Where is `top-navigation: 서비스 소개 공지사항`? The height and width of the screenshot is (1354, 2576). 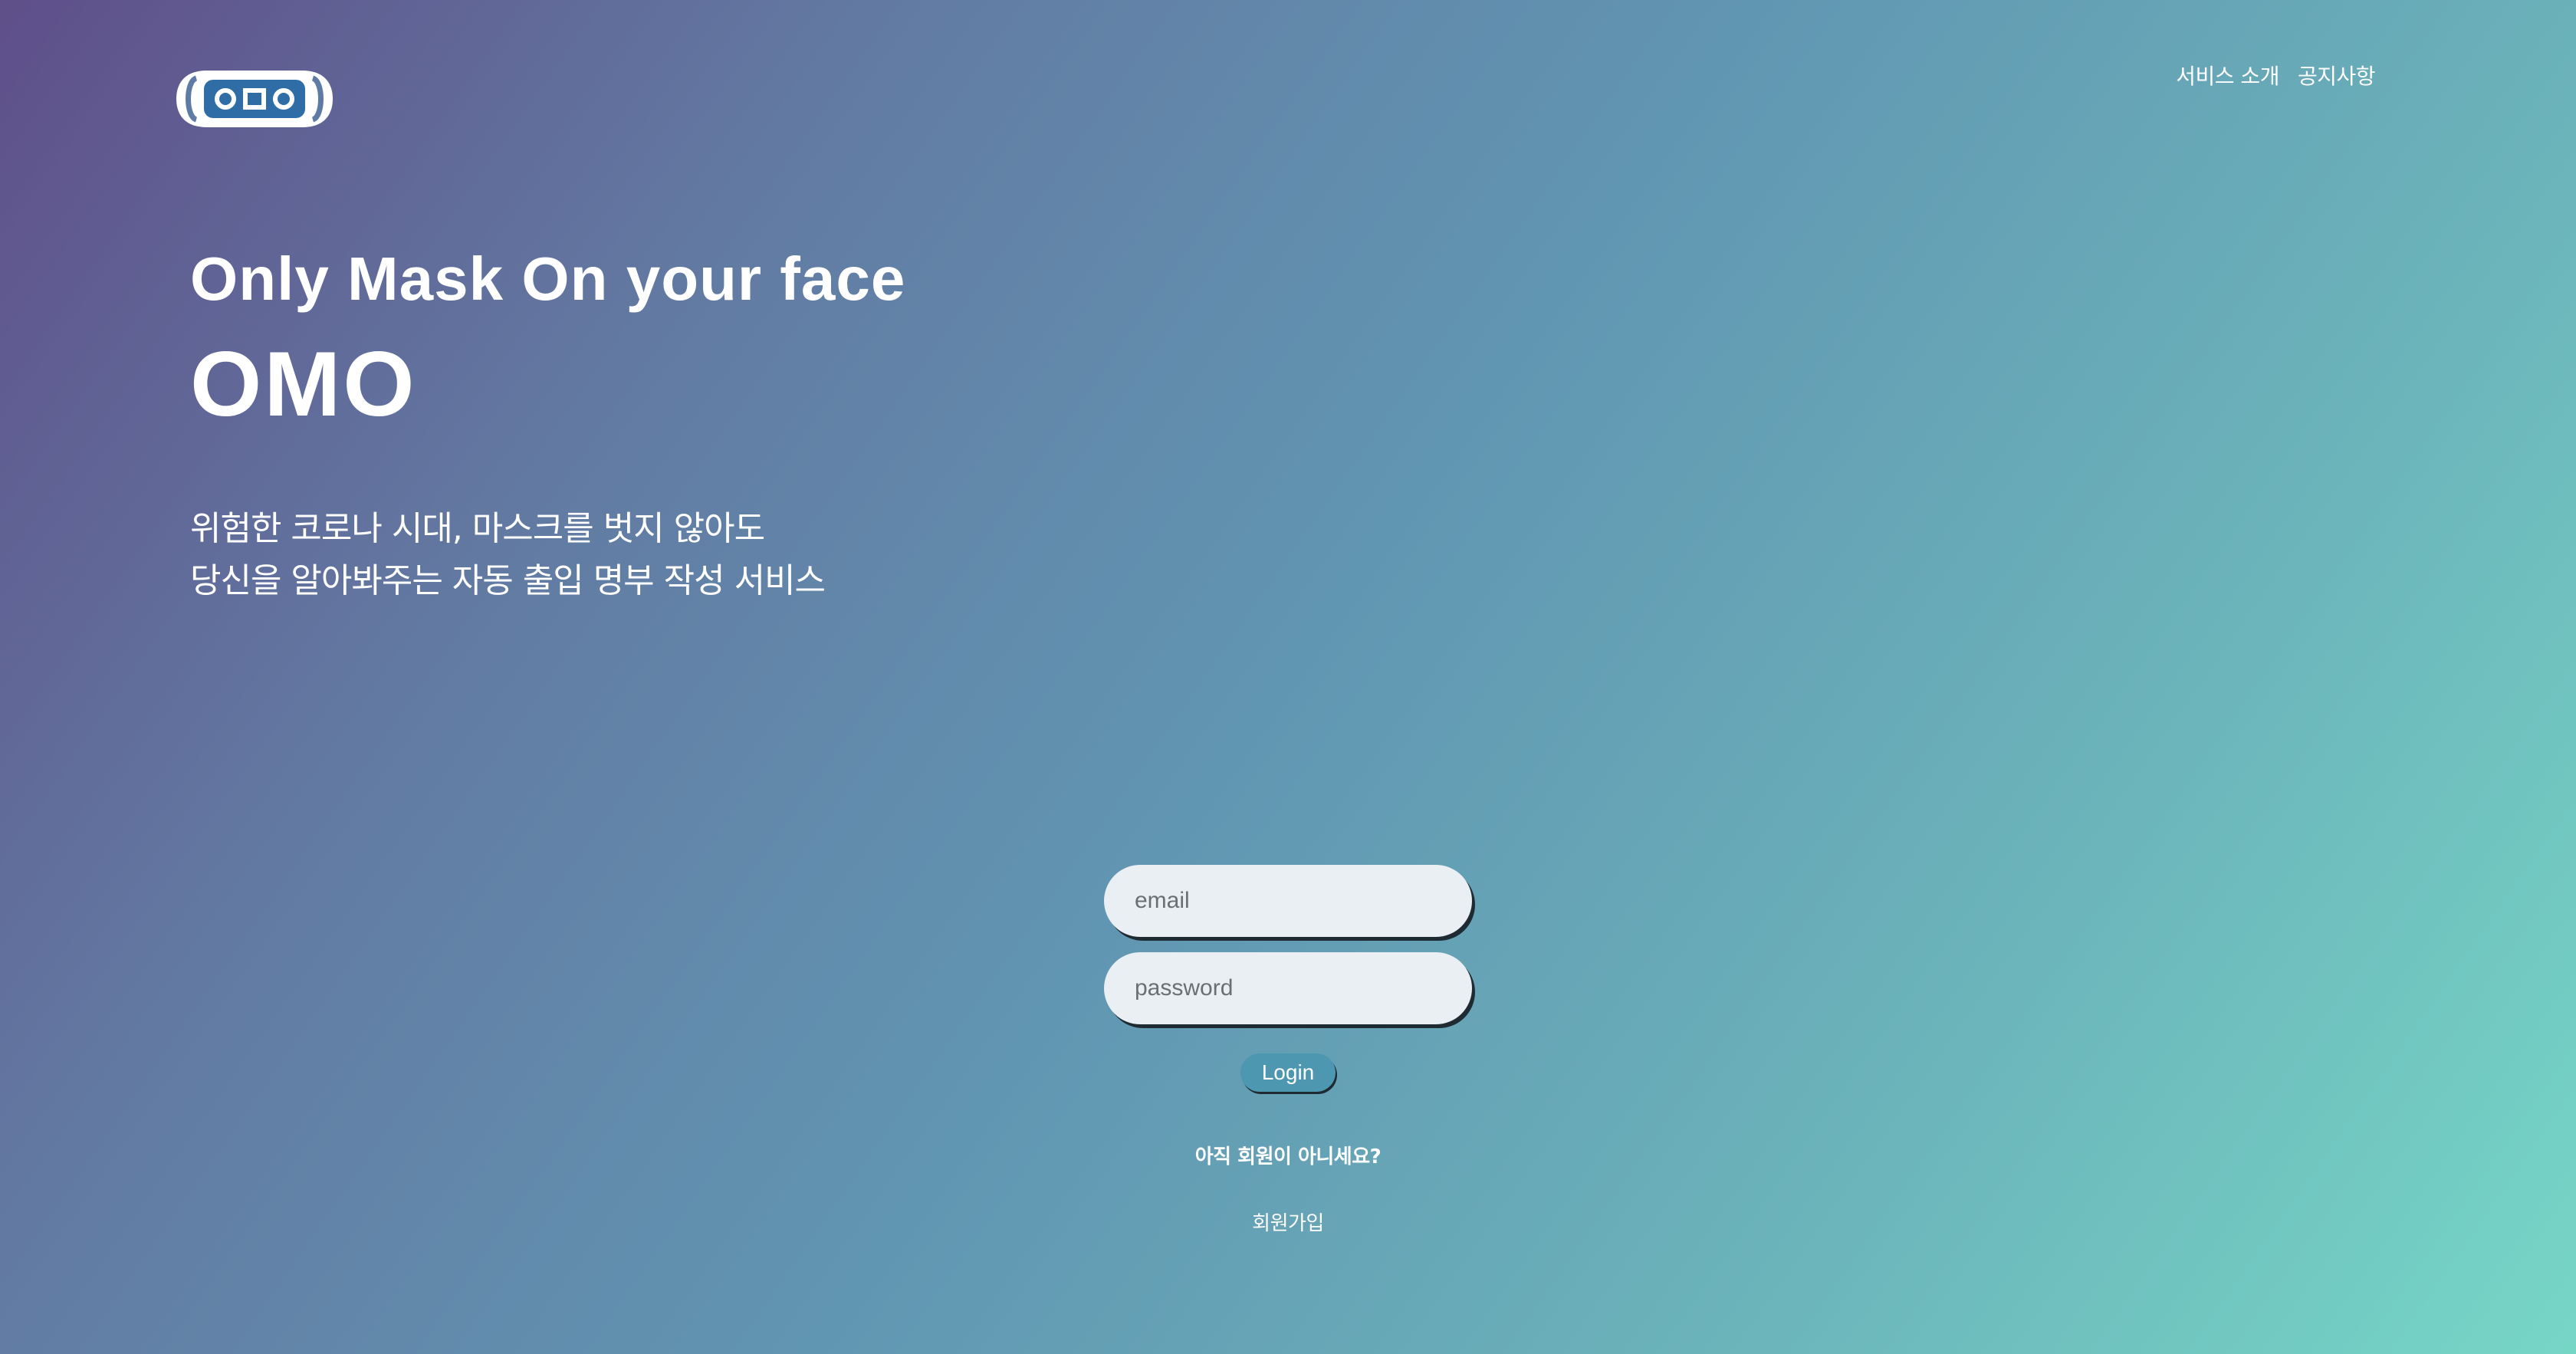
top-navigation: 서비스 소개 공지사항 is located at coordinates (2275, 75).